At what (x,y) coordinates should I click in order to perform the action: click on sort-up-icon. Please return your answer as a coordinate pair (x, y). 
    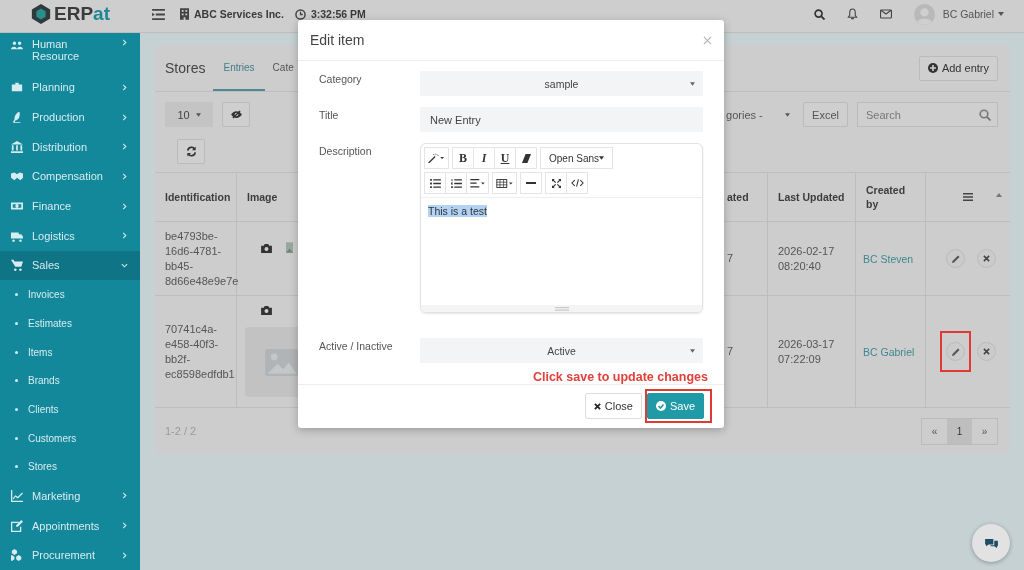
    Looking at the image, I should click on (999, 195).